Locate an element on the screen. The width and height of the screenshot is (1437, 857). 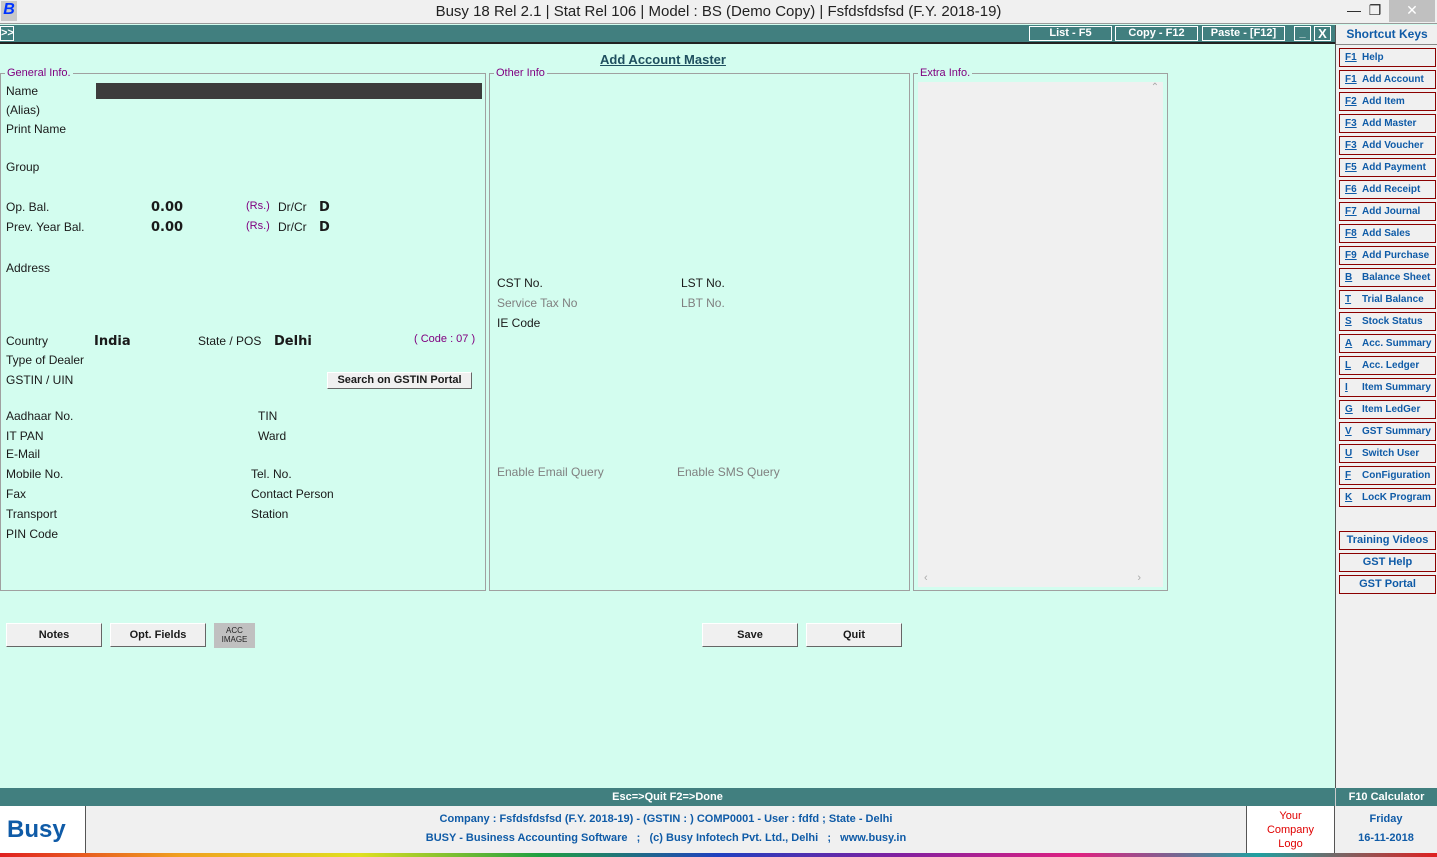
shortcut-gst-help: GST Help is located at coordinates (1387, 562).